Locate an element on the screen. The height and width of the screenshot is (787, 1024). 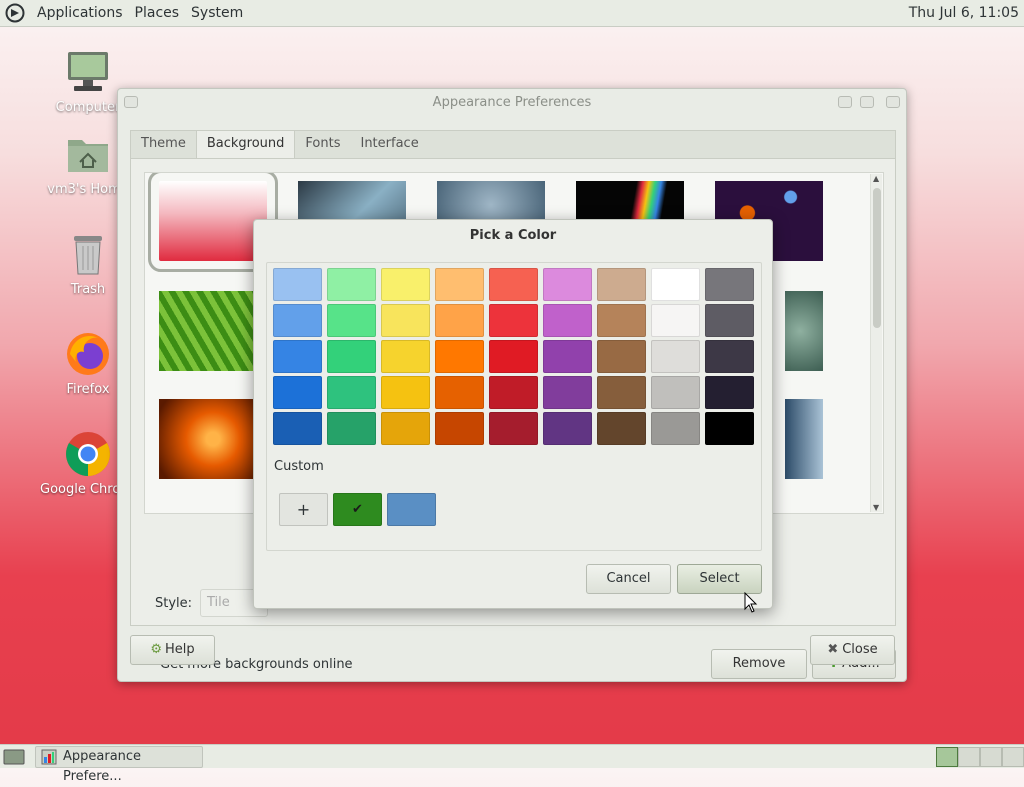
background-thumb-selected is located at coordinates (213, 222).